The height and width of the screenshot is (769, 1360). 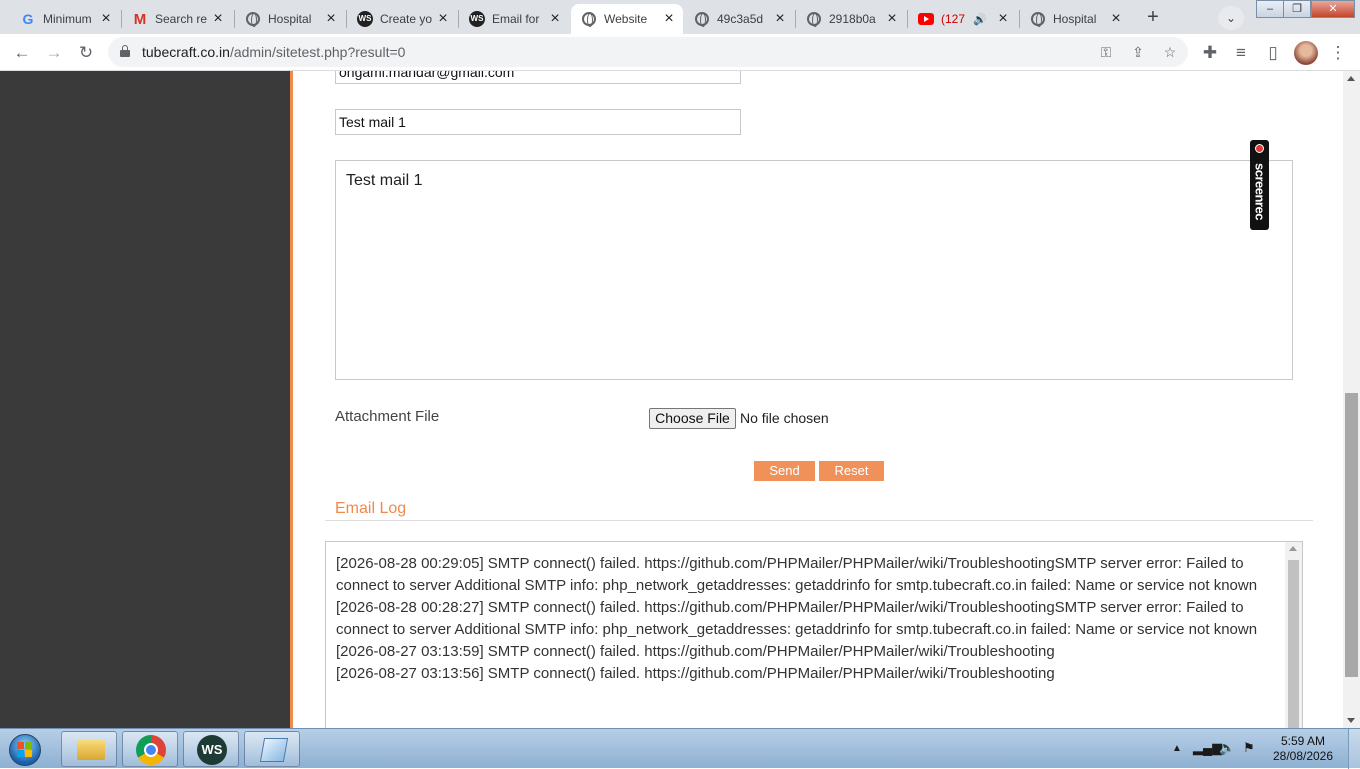 I want to click on taskbar-chrome, so click(x=150, y=749).